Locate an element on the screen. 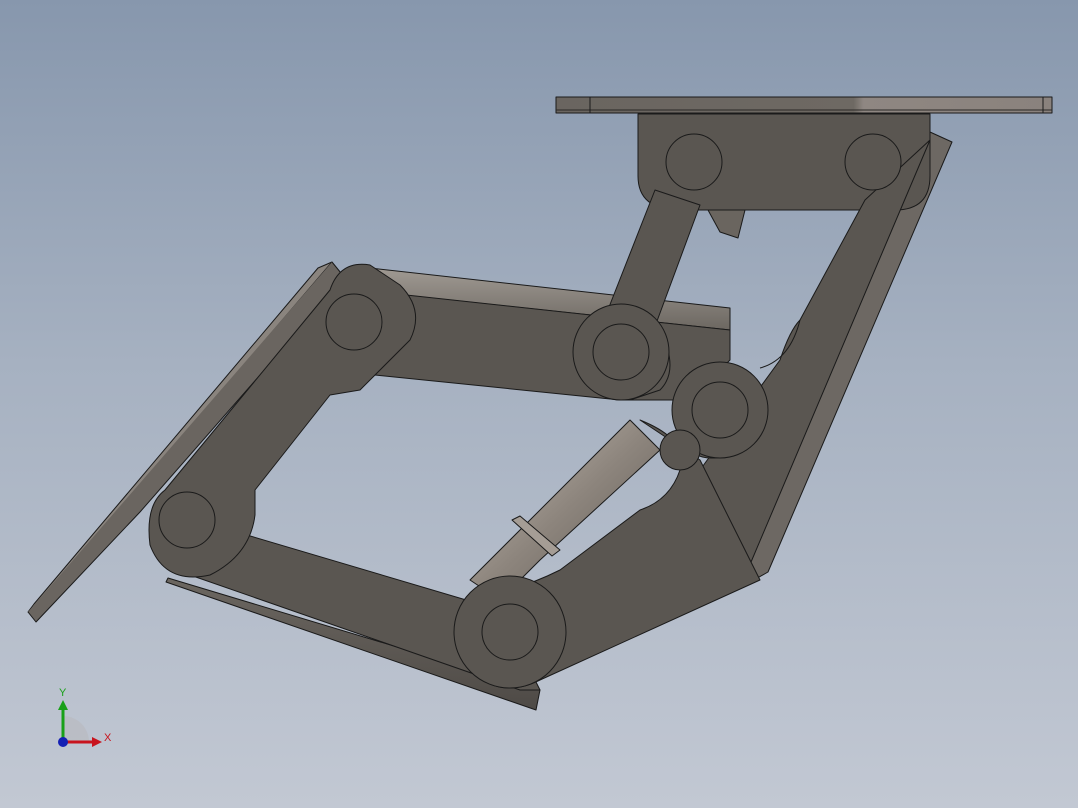  small-pivot-pin is located at coordinates (680, 450).